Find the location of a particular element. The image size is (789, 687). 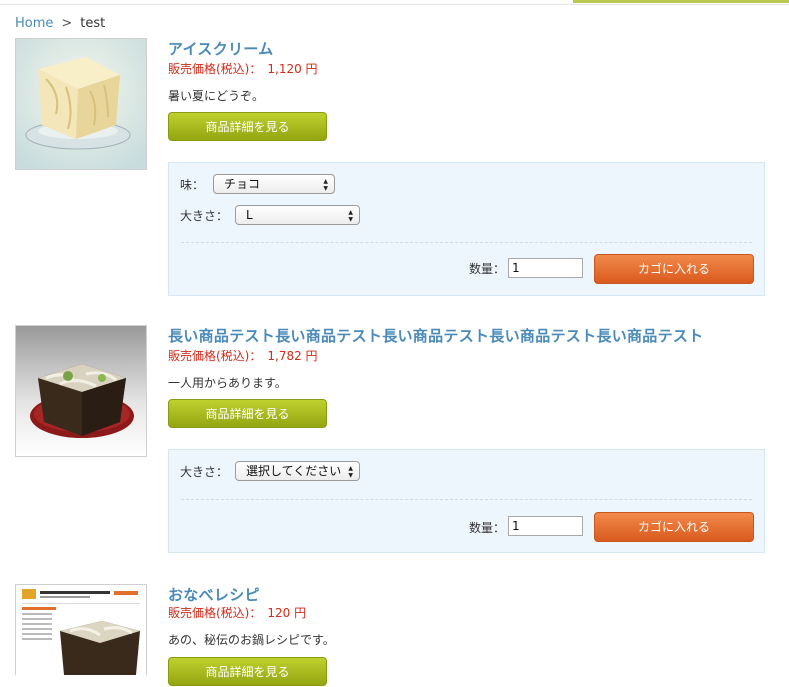

breadcrumb-home-link: Home is located at coordinates (34, 23).